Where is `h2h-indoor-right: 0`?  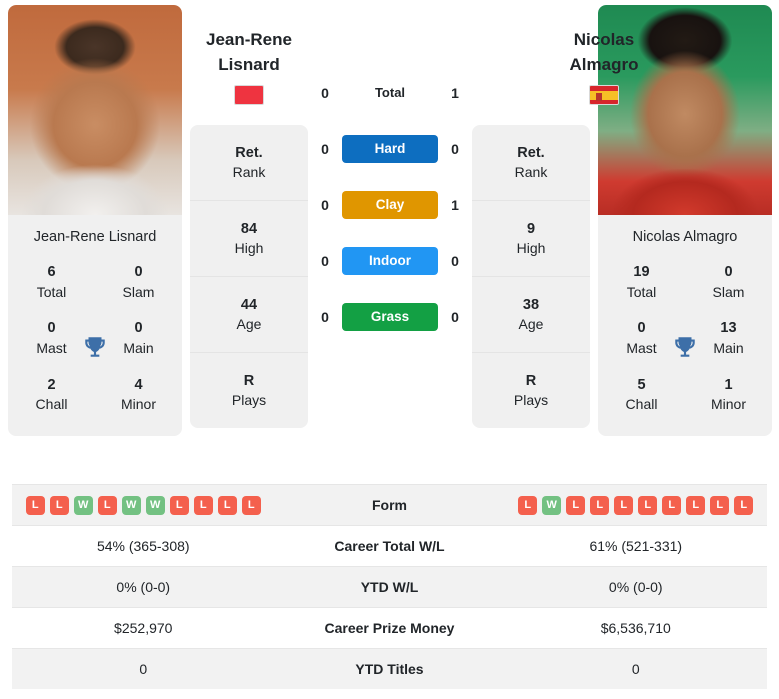 h2h-indoor-right: 0 is located at coordinates (455, 261).